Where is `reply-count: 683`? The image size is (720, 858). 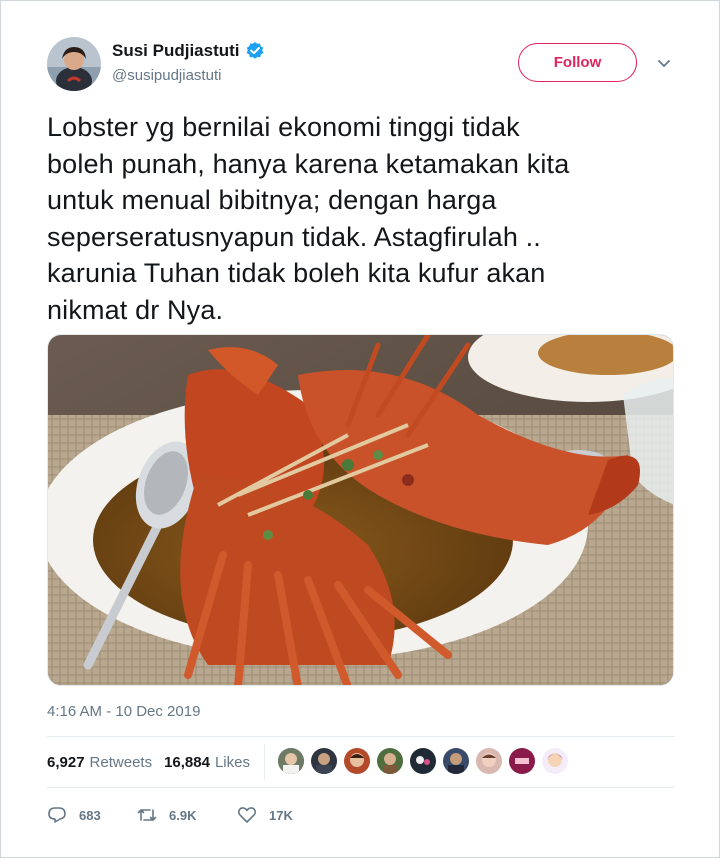 reply-count: 683 is located at coordinates (90, 815).